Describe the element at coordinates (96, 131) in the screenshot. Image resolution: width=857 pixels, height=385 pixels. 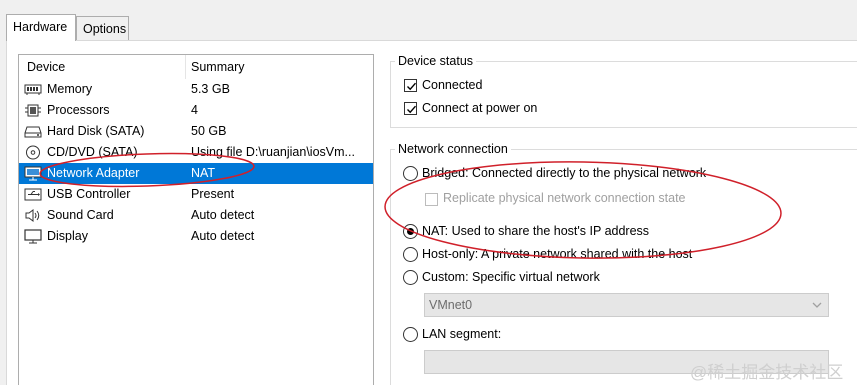
I see `device-name: Hard Disk (SATA)` at that location.